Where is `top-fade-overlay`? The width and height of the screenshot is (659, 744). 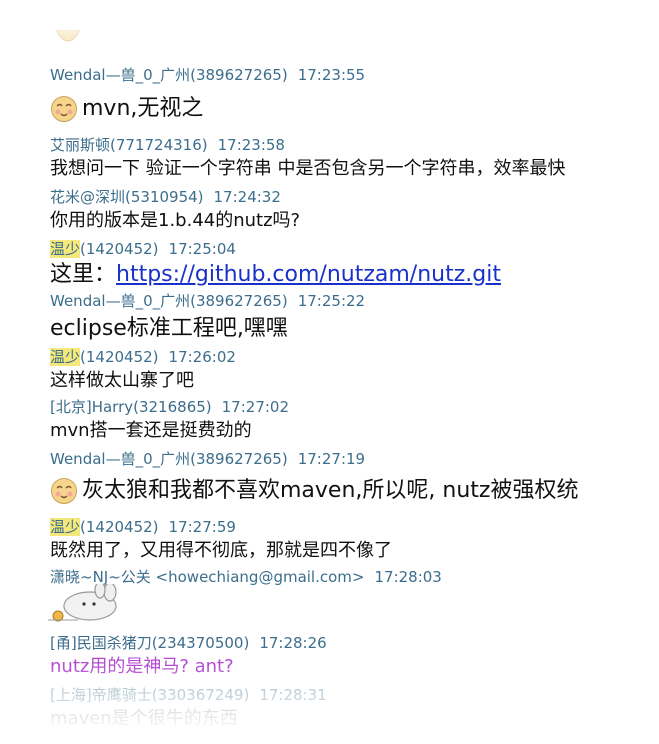 top-fade-overlay is located at coordinates (329, 33).